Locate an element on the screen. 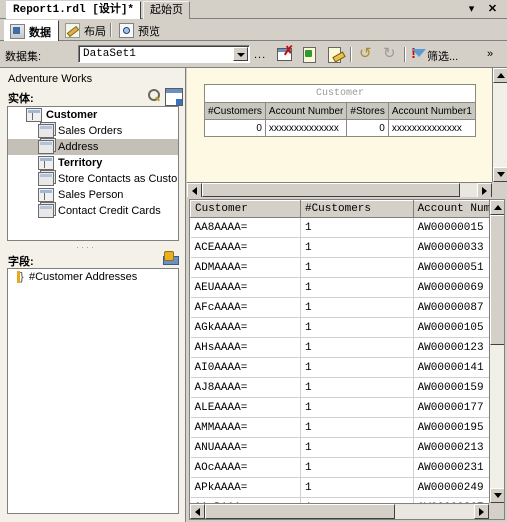 The height and width of the screenshot is (522, 507). filter-button is located at coordinates (419, 54).